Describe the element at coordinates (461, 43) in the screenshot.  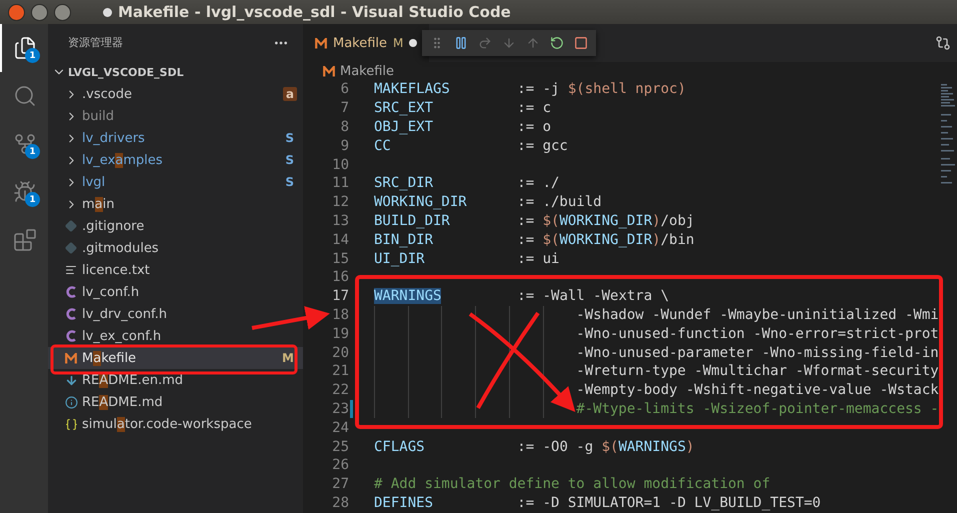
I see `pause-icon` at that location.